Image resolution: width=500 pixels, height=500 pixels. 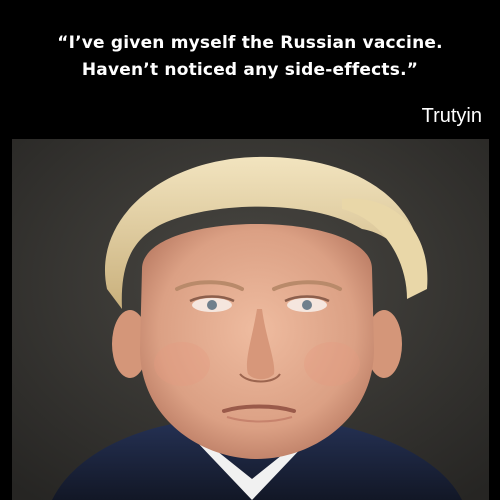 What do you see at coordinates (250, 43) in the screenshot?
I see `quote-line-1: “I’ve given myself the Russian vaccine.` at bounding box center [250, 43].